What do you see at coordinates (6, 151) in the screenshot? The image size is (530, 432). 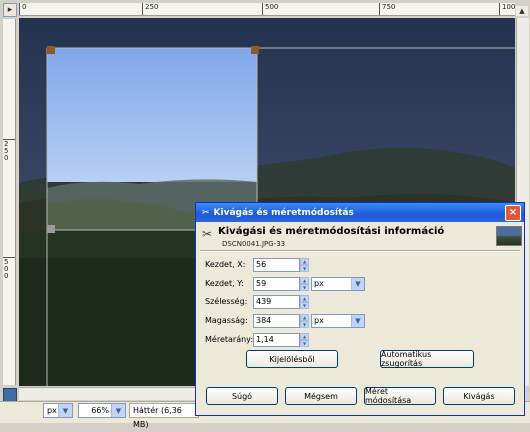 I see `ruler-tick: 2 5 0` at bounding box center [6, 151].